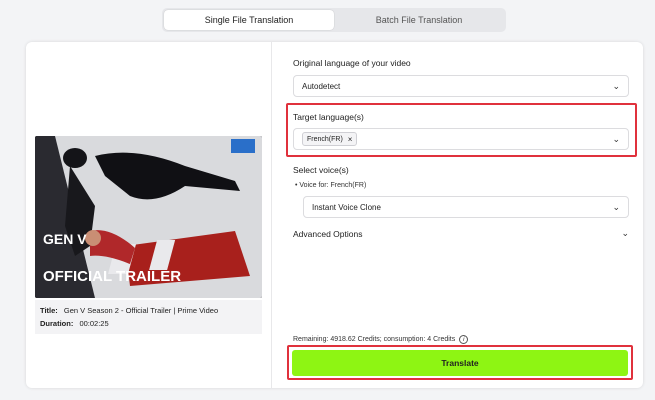  Describe the element at coordinates (464, 339) in the screenshot. I see `info-icon: i` at that location.